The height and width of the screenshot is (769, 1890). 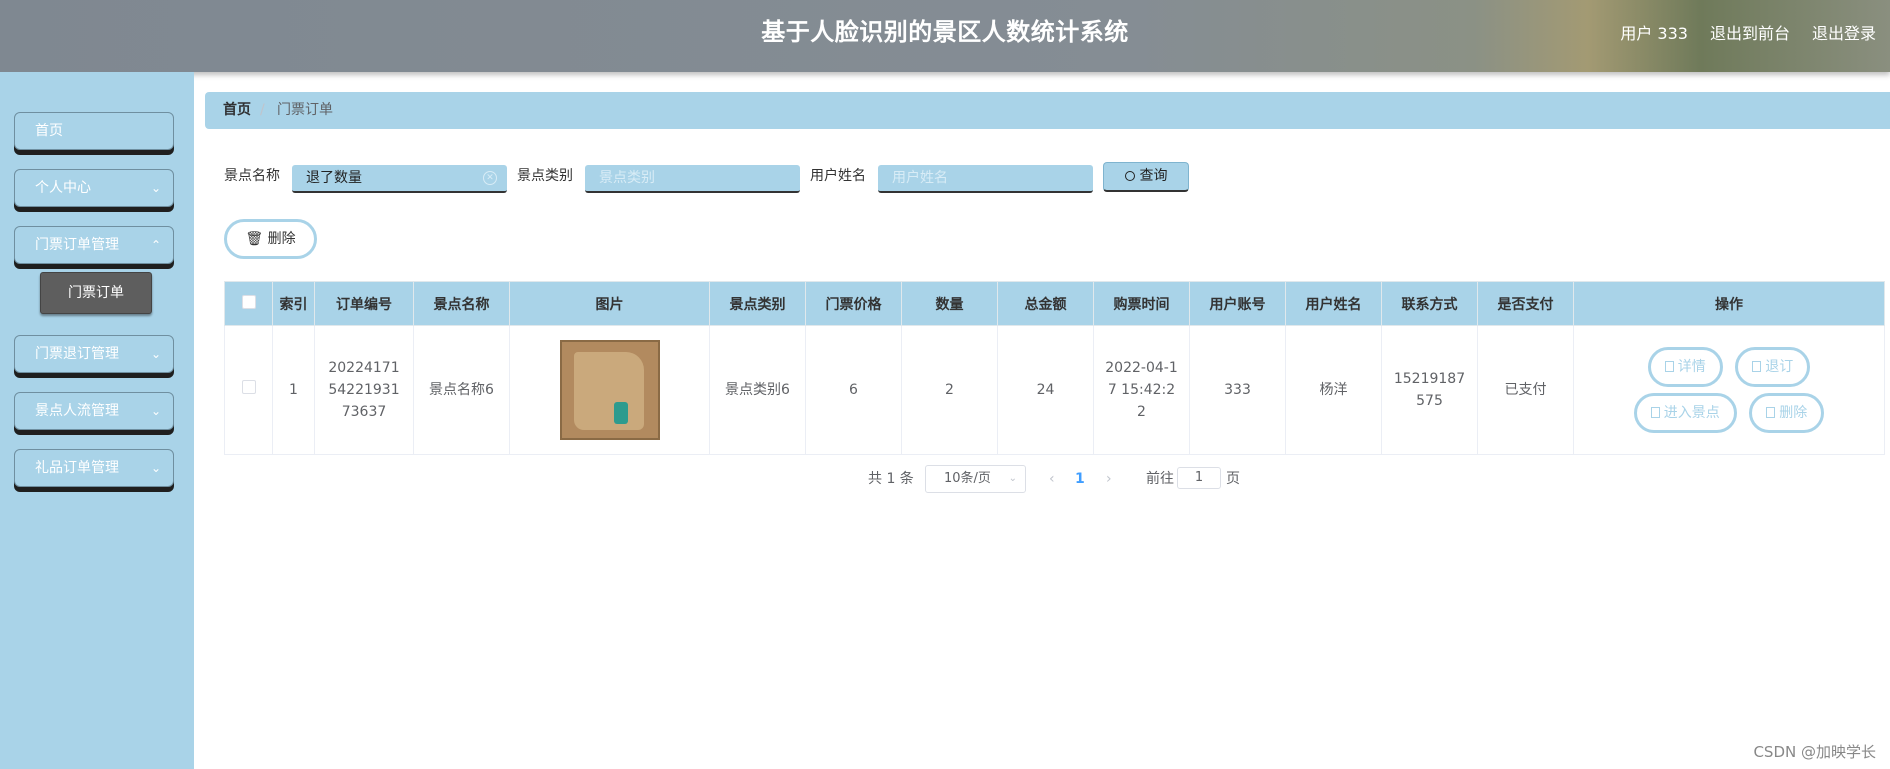 What do you see at coordinates (293, 390) in the screenshot?
I see `cell-index: 1` at bounding box center [293, 390].